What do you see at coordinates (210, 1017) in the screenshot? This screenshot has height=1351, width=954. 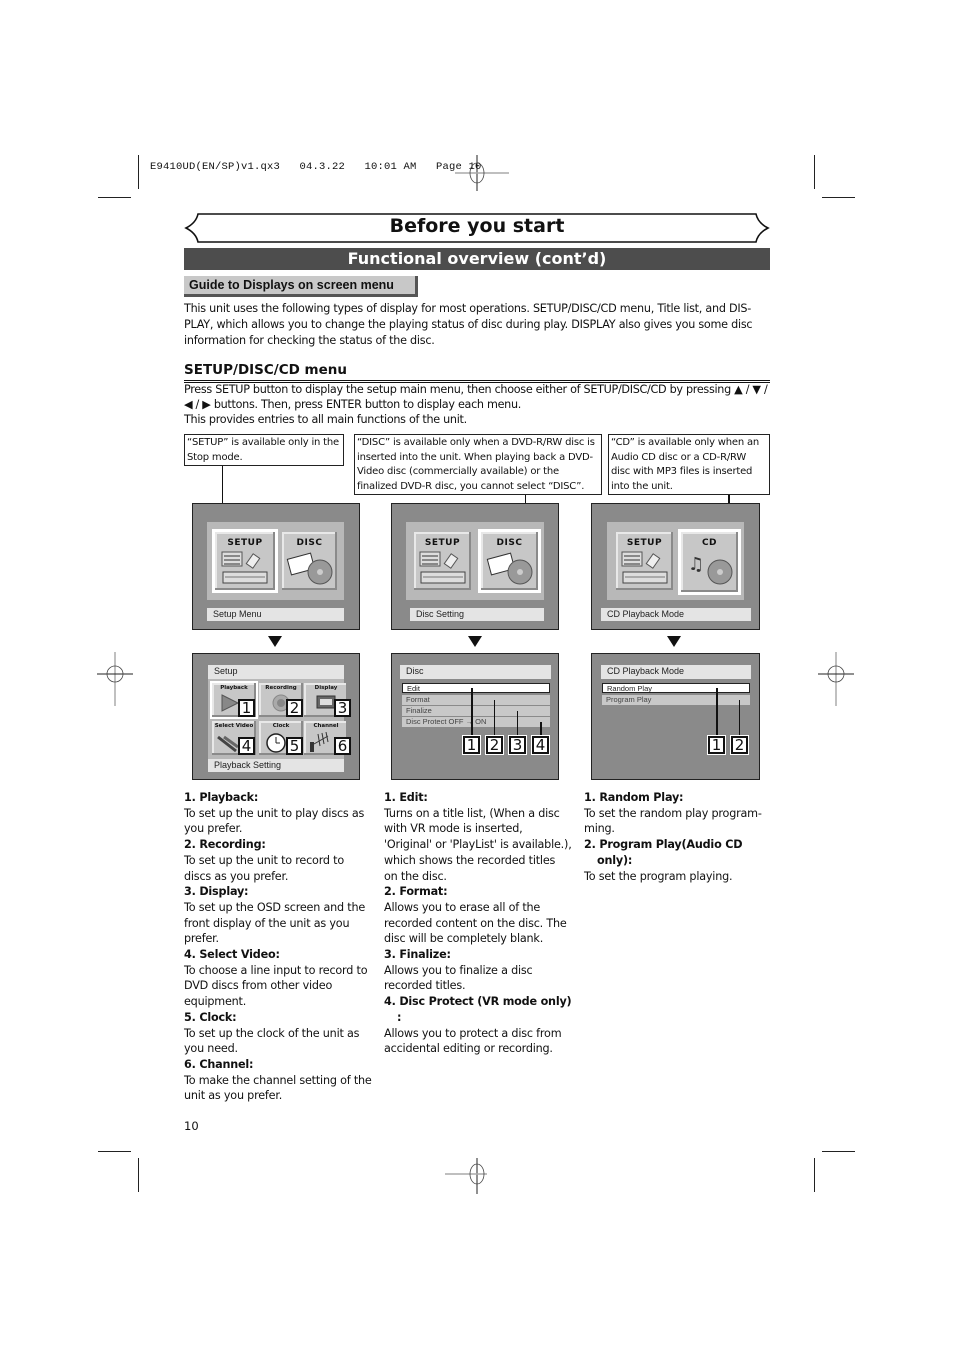 I see `item-heading: 5. Clock:` at bounding box center [210, 1017].